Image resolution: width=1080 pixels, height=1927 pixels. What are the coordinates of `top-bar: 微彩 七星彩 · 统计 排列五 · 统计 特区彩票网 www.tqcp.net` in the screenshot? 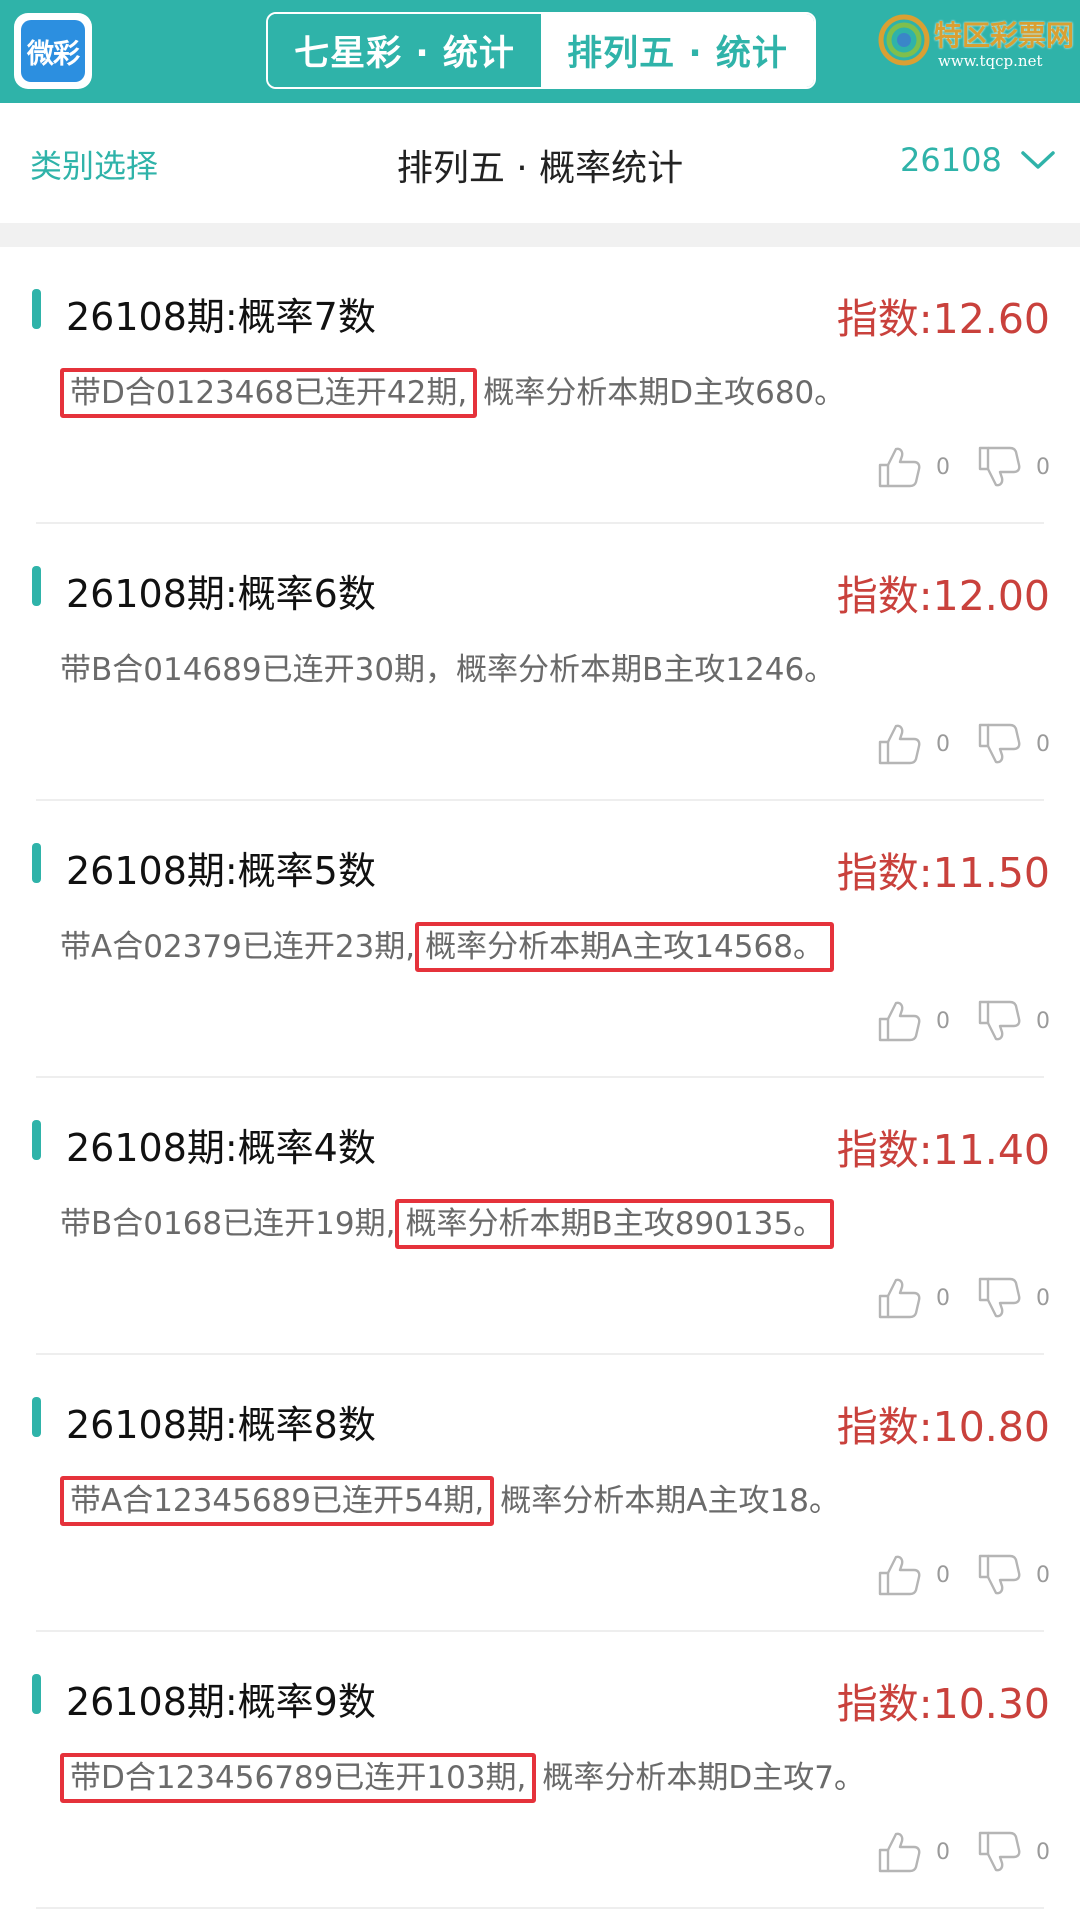 It's located at (540, 51).